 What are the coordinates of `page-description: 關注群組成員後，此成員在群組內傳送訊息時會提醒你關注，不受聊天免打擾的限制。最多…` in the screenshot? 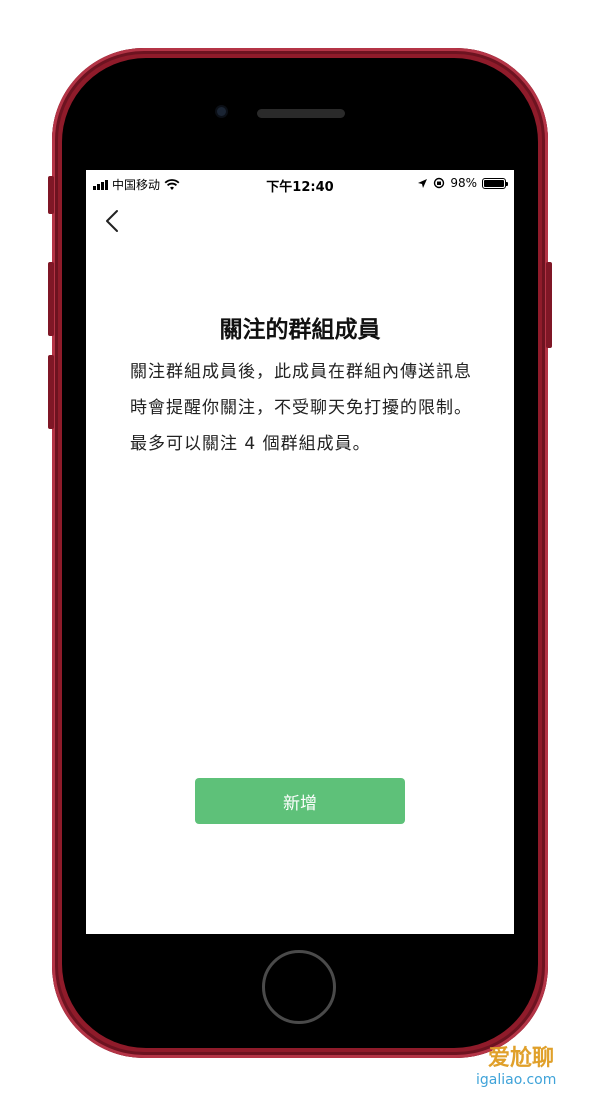 It's located at (301, 408).